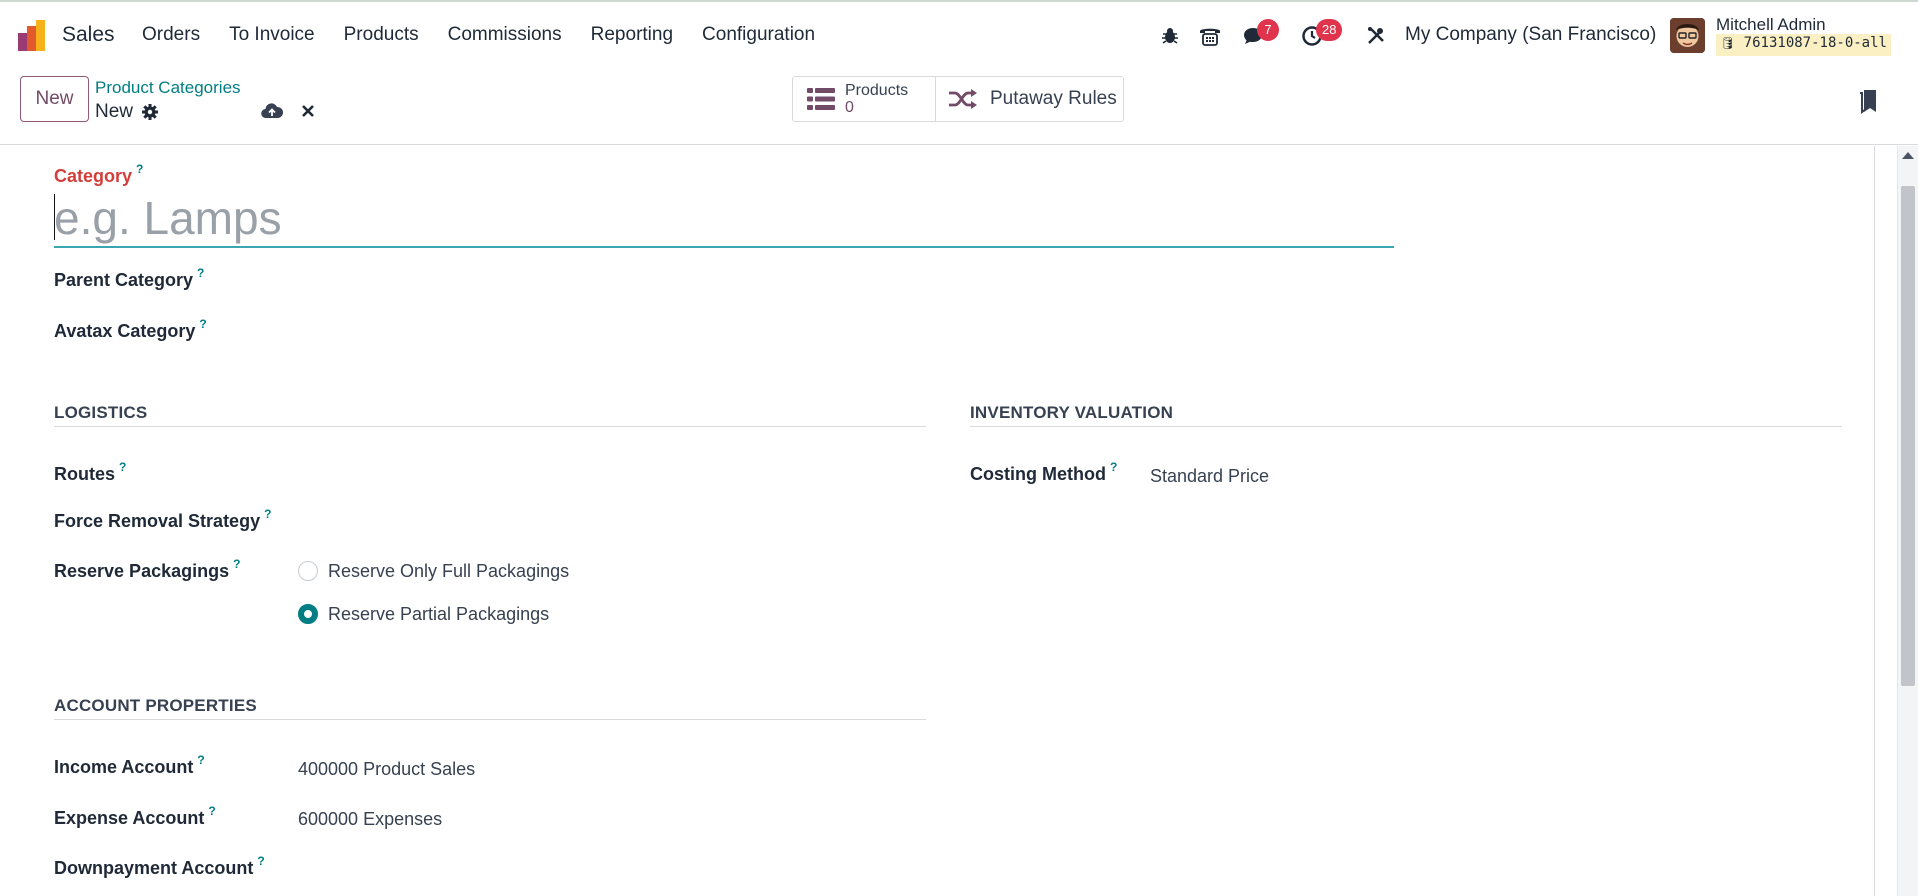 The width and height of the screenshot is (1918, 896). What do you see at coordinates (33, 35) in the screenshot?
I see `sales-app-icon` at bounding box center [33, 35].